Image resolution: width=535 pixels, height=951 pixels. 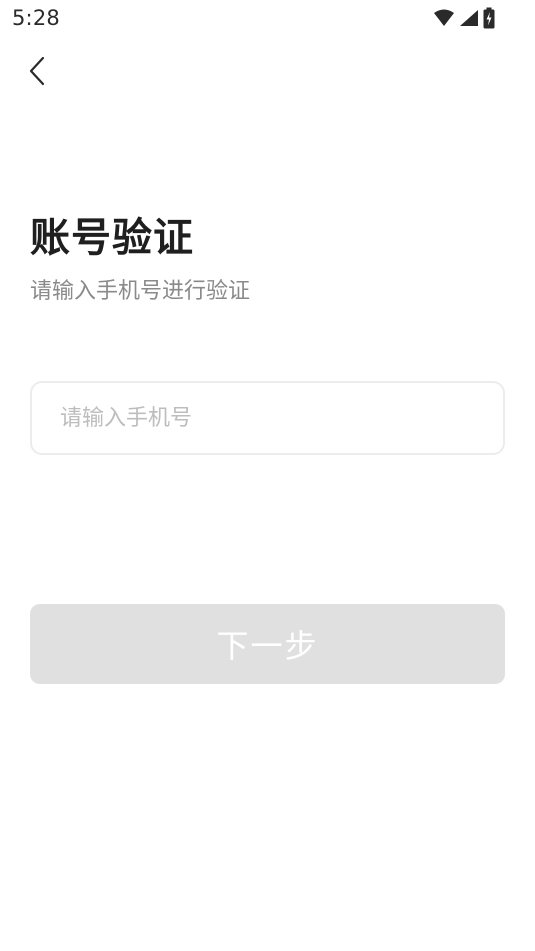 I want to click on status-icons, so click(x=464, y=18).